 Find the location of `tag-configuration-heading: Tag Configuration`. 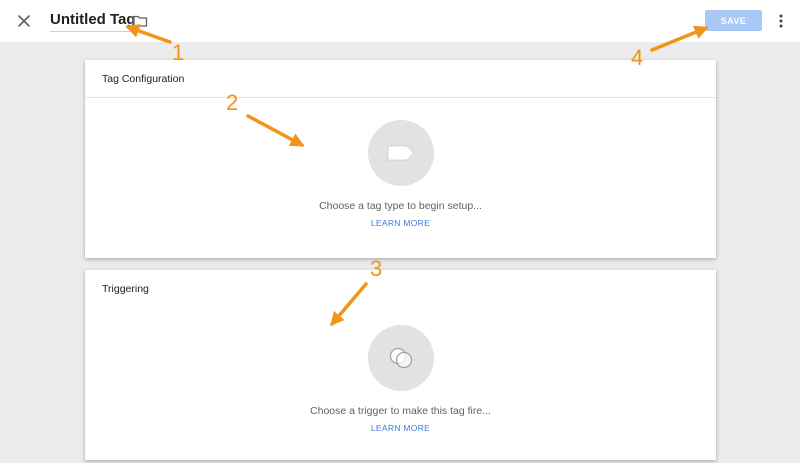

tag-configuration-heading: Tag Configuration is located at coordinates (400, 79).